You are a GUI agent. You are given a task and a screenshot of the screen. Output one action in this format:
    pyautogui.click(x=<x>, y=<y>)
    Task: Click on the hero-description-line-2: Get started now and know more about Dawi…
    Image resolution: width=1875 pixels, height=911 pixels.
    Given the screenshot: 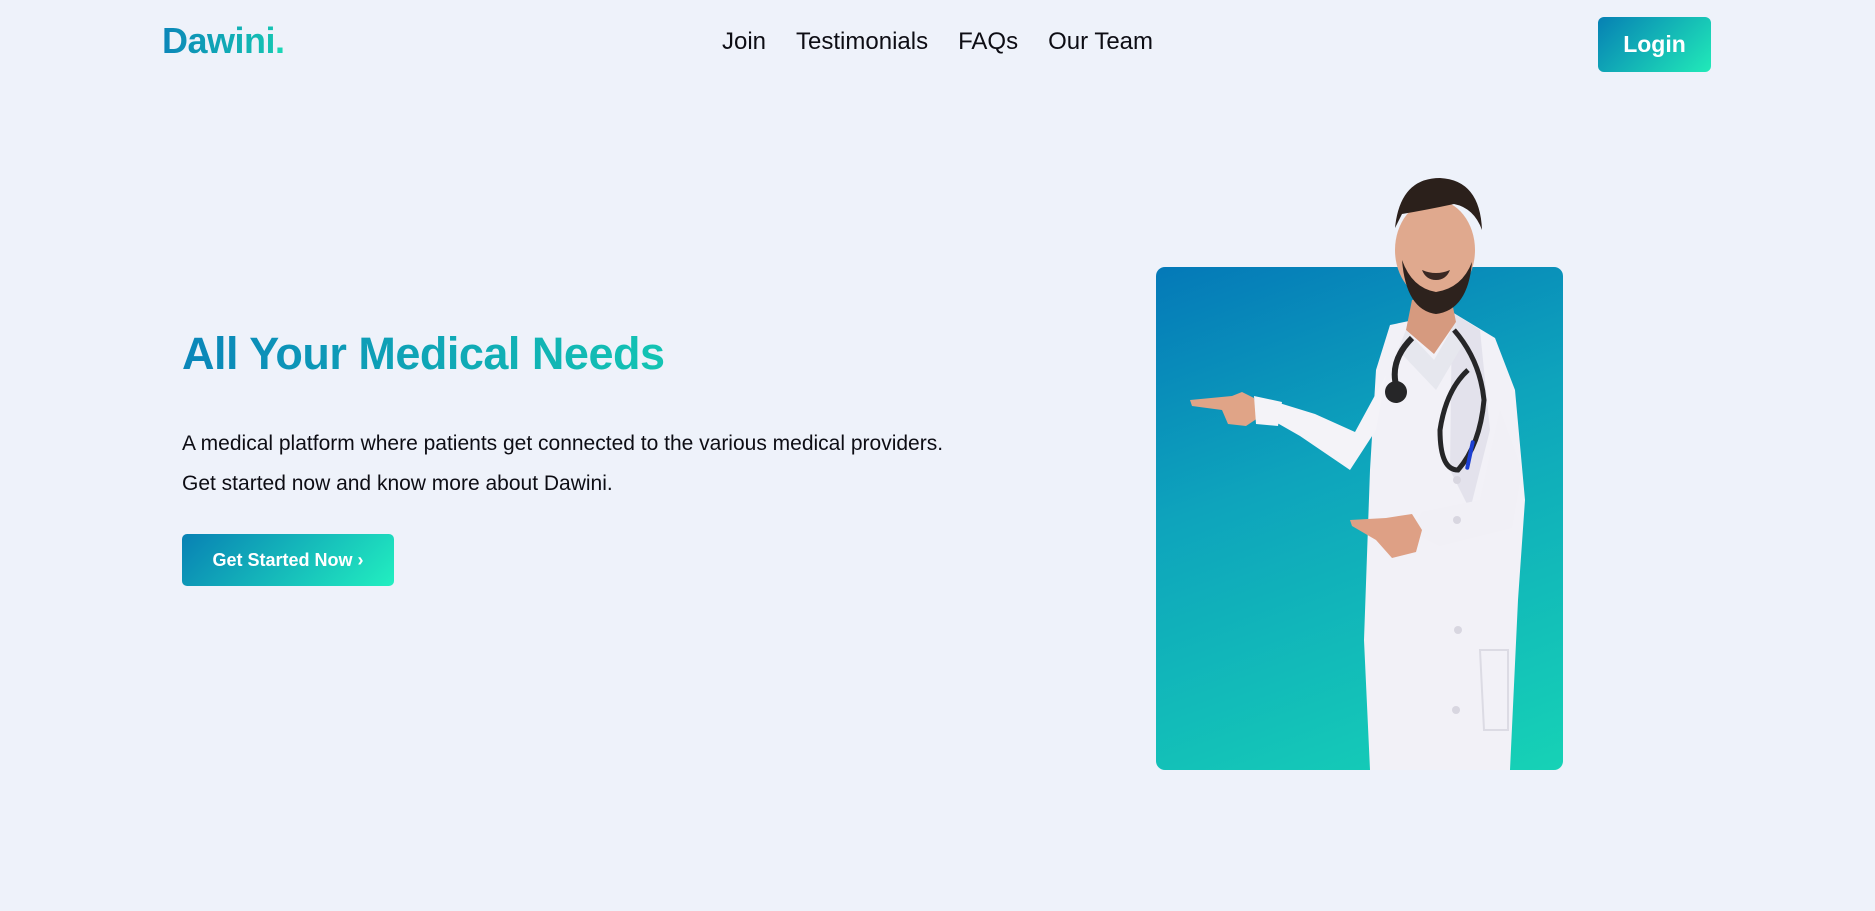 What is the action you would take?
    pyautogui.click(x=397, y=483)
    